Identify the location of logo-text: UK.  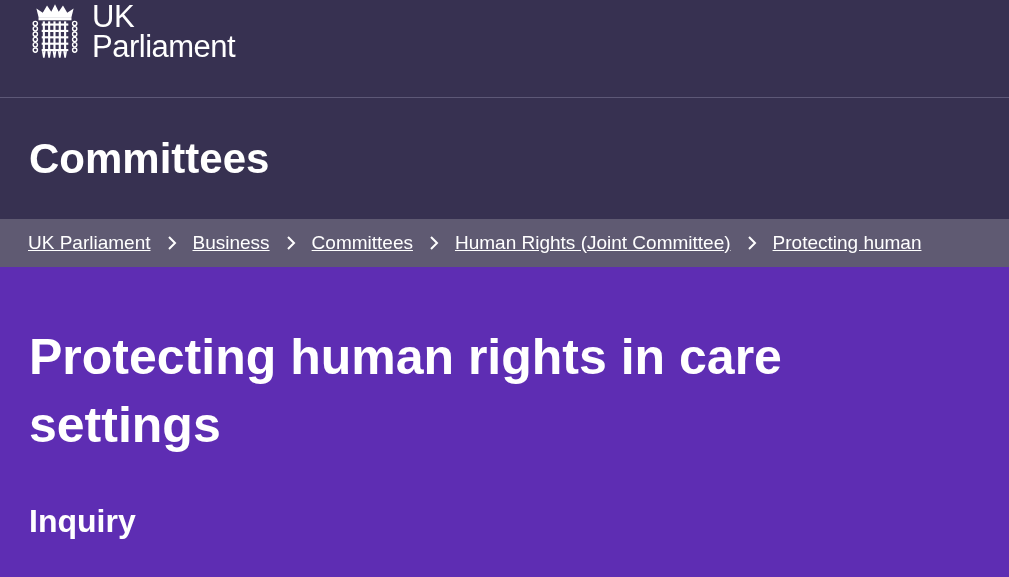
(114, 17).